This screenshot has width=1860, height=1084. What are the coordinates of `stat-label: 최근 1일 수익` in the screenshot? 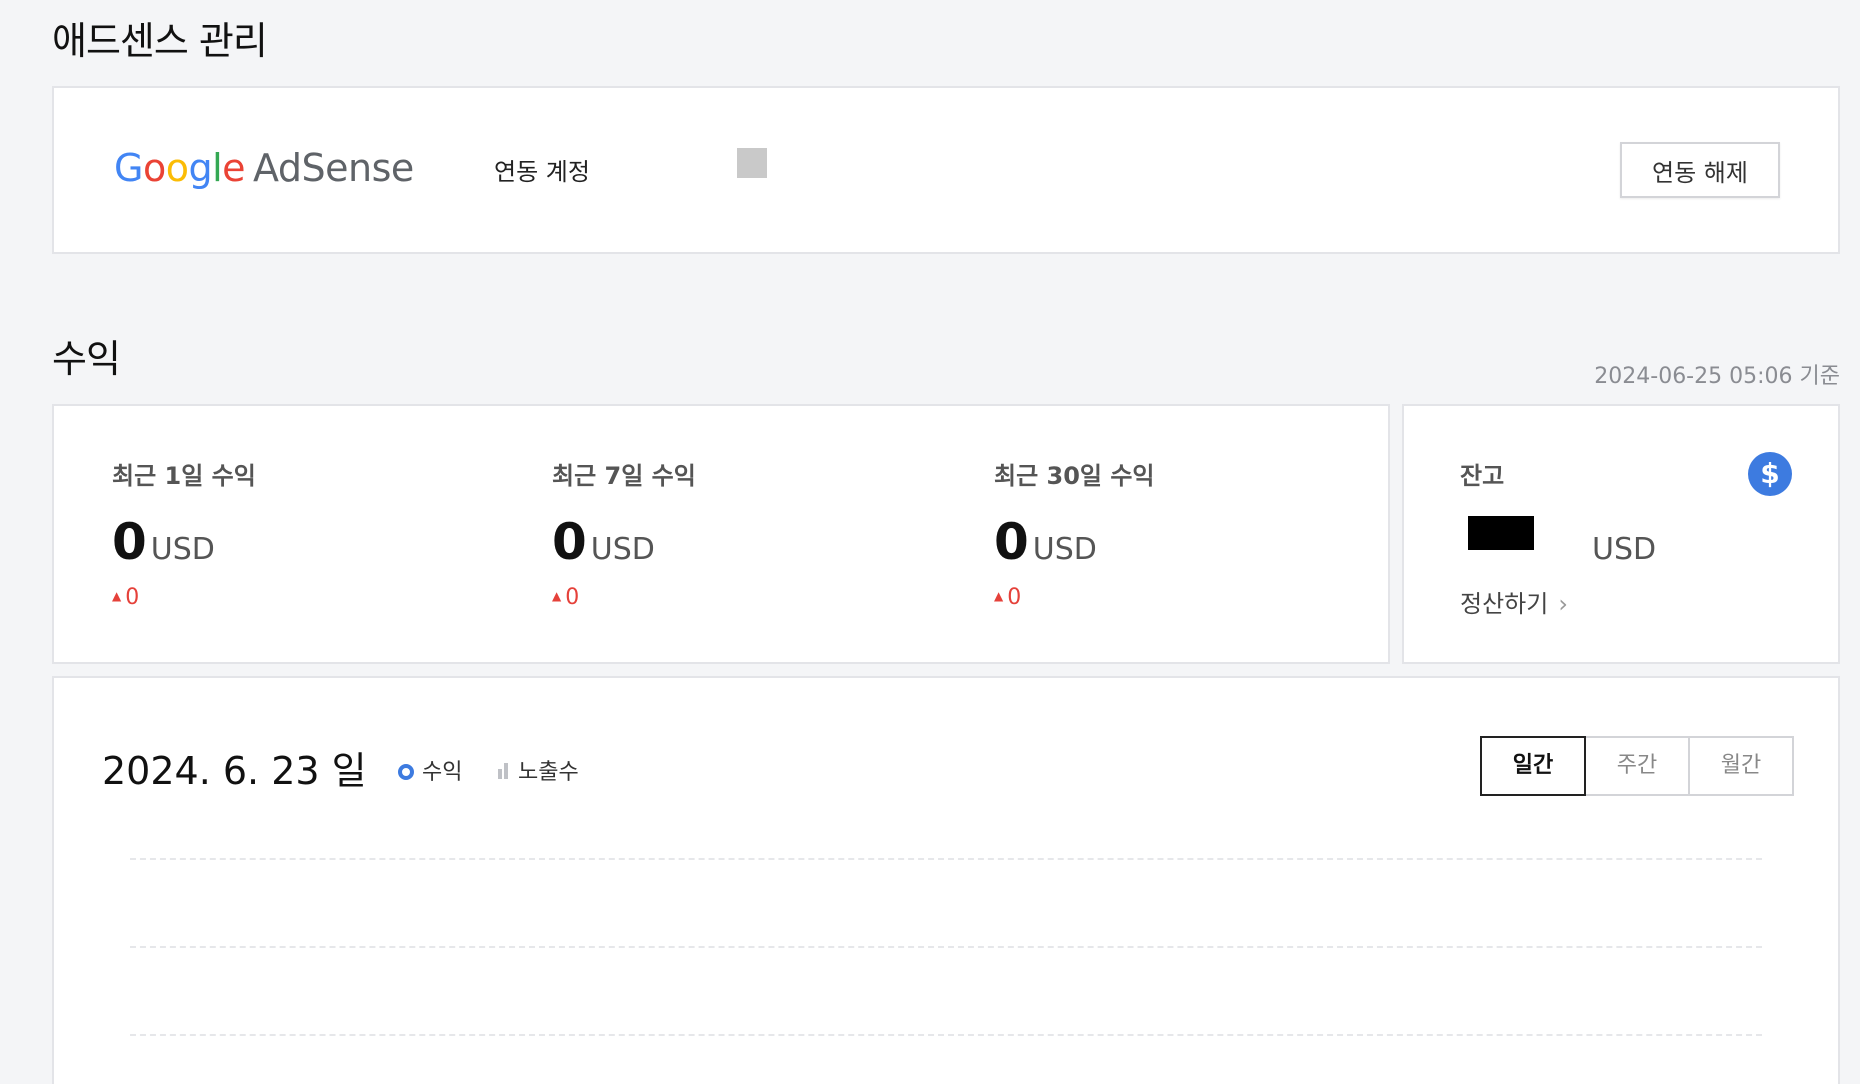 It's located at (184, 476).